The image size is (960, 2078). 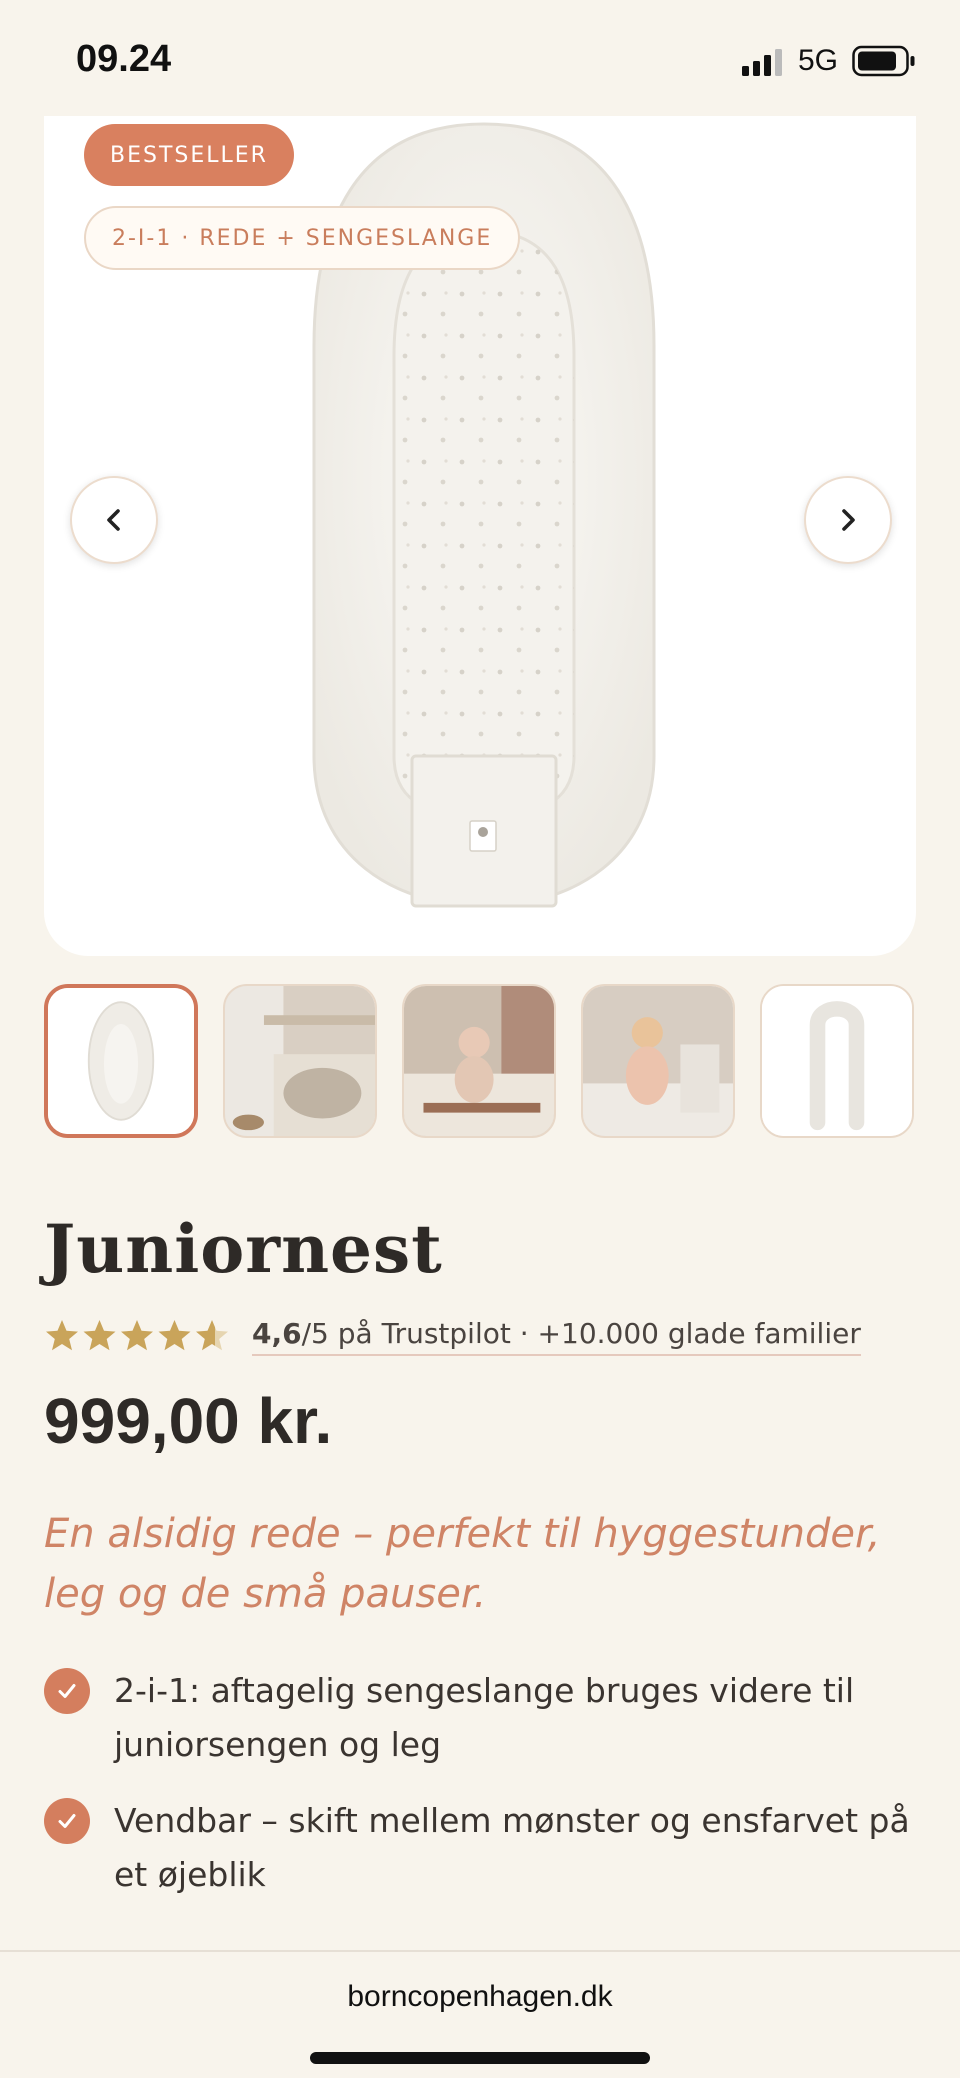 I want to click on thumbnail-strip, so click(x=480, y=1061).